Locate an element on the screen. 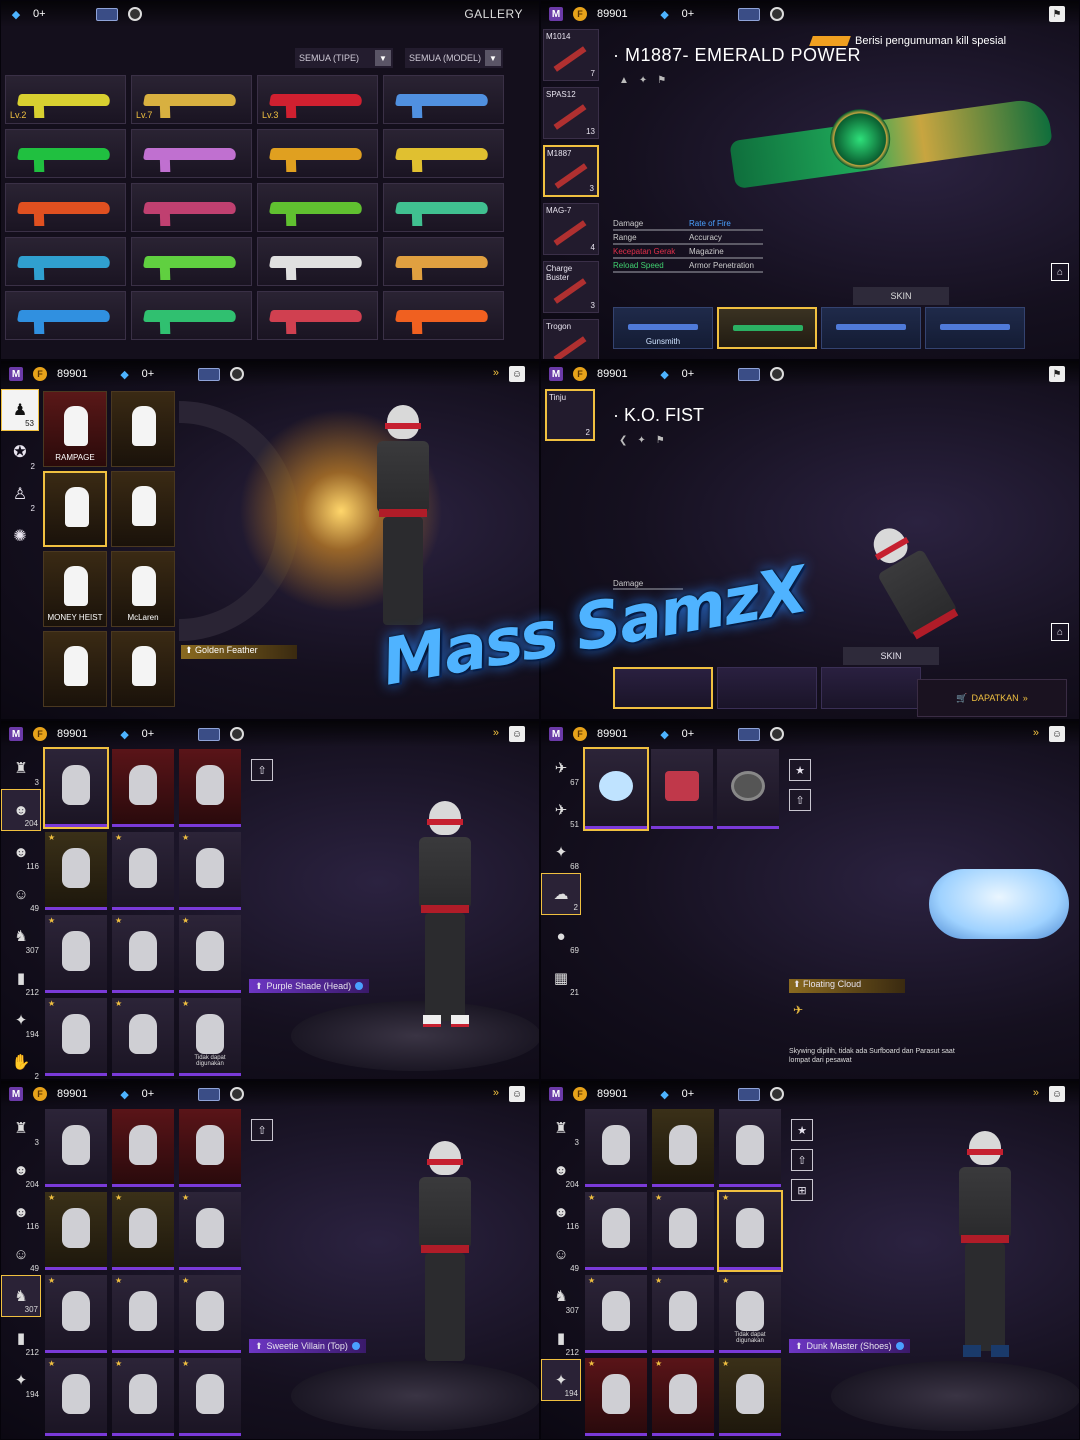 This screenshot has width=1080, height=1440. filter-model-dropdown: SEMUA (MODEL) ▼ is located at coordinates (454, 58).